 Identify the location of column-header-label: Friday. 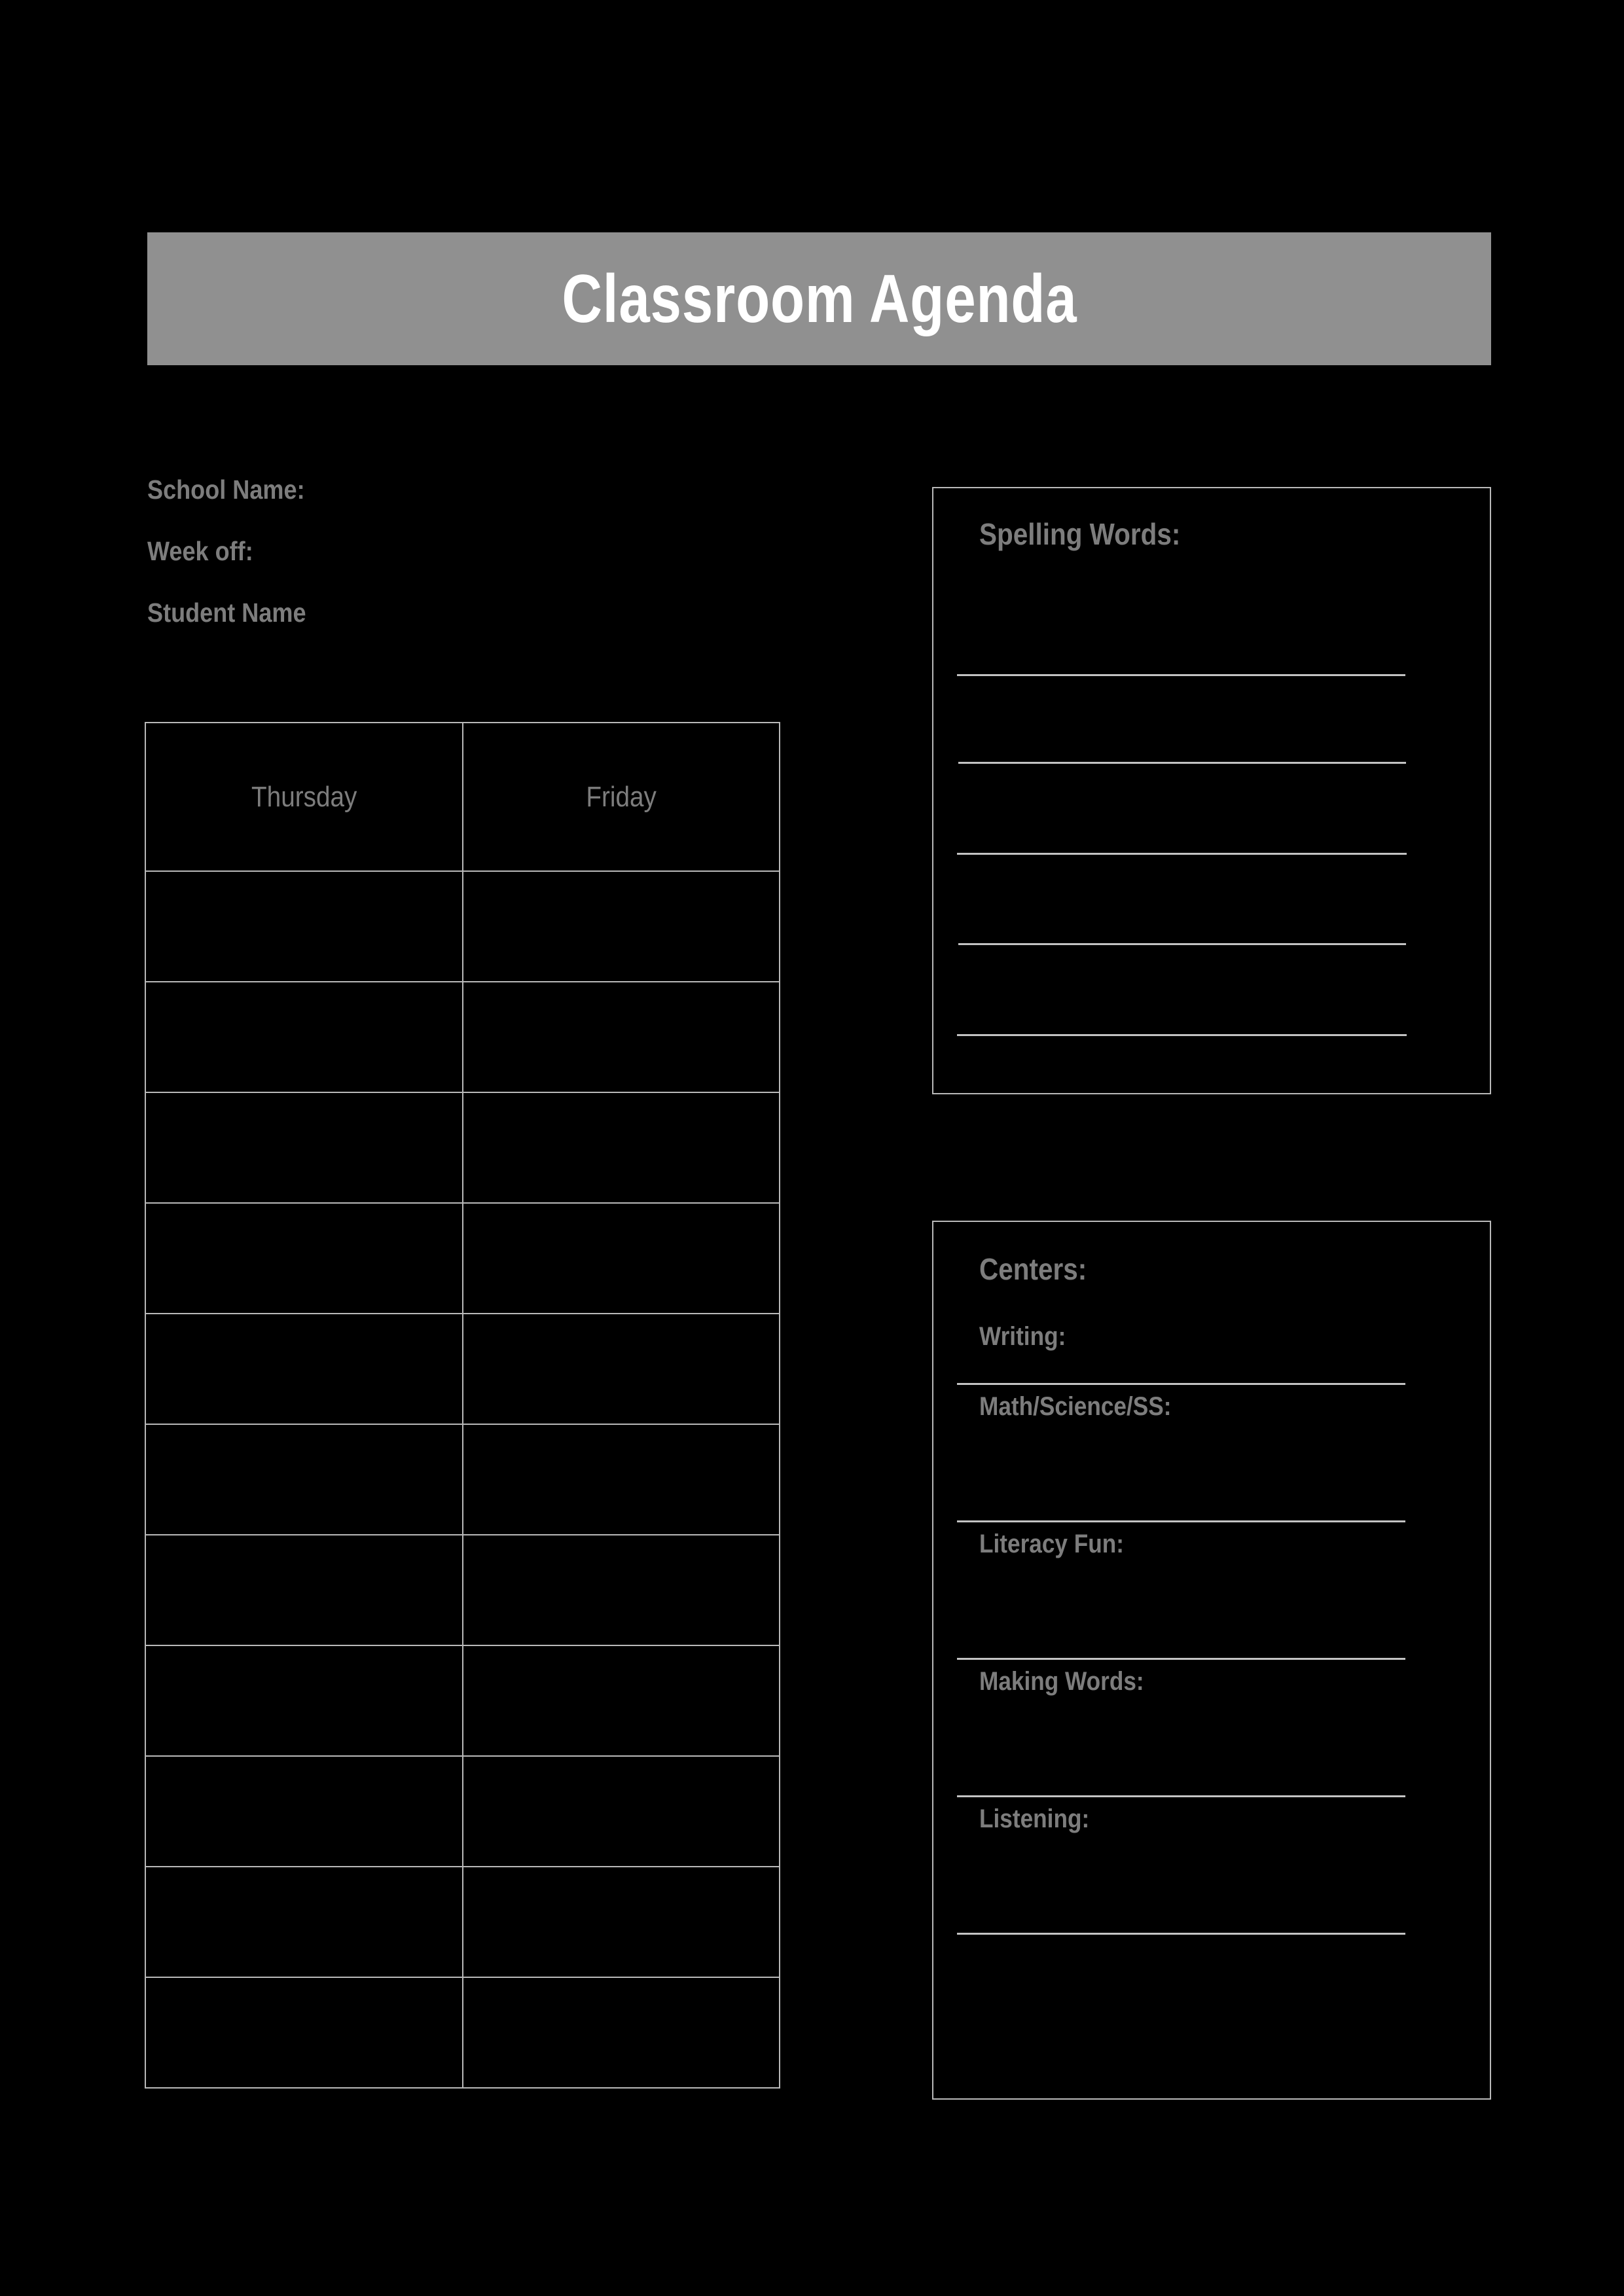
(621, 796).